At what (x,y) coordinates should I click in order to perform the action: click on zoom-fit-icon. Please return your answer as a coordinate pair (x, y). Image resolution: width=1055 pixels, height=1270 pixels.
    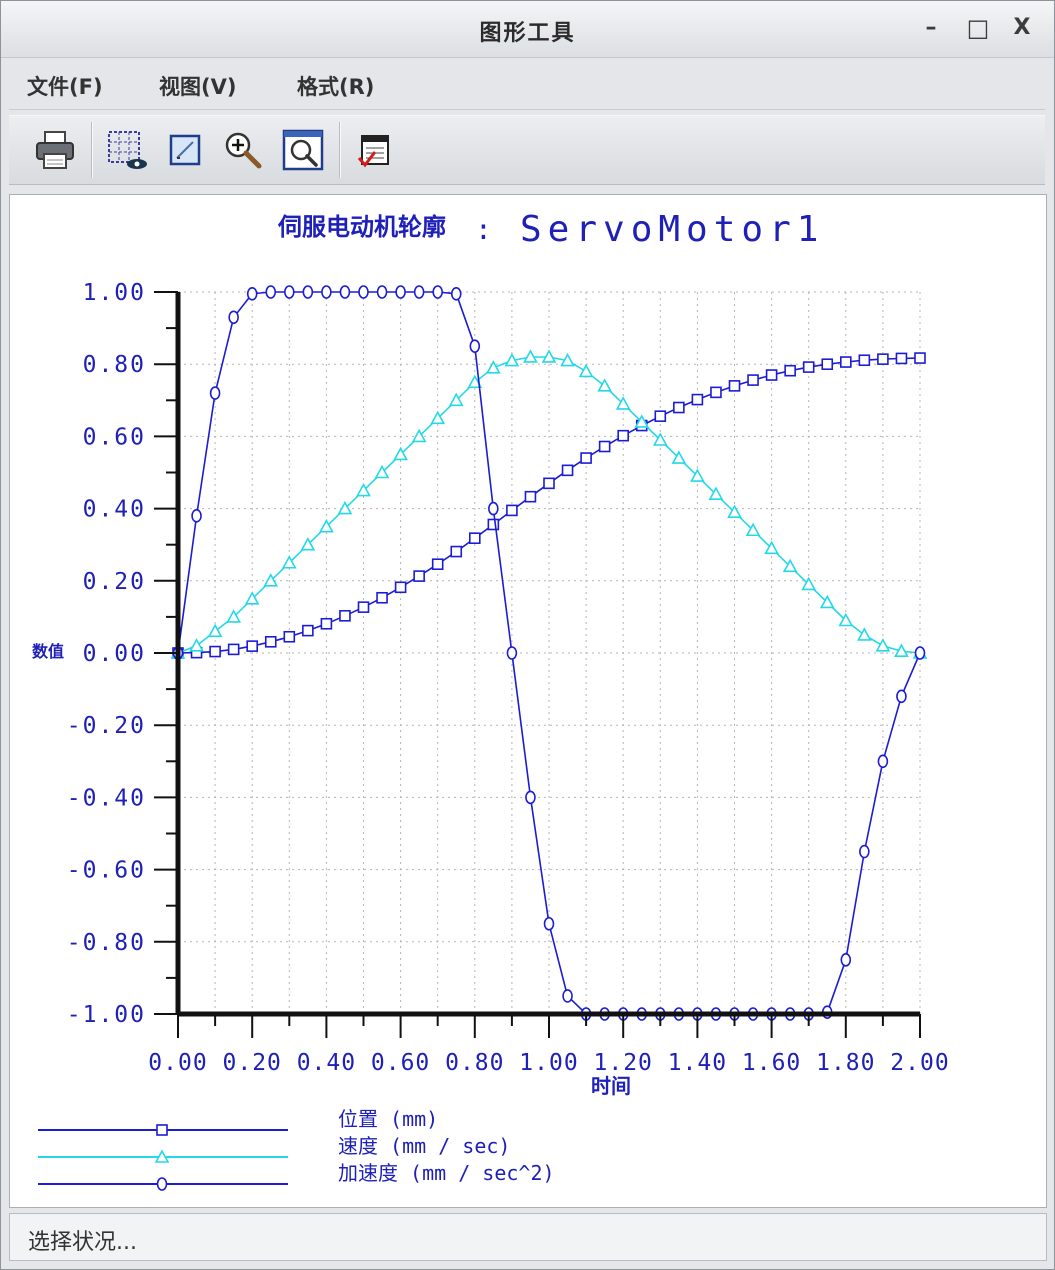
    Looking at the image, I should click on (303, 150).